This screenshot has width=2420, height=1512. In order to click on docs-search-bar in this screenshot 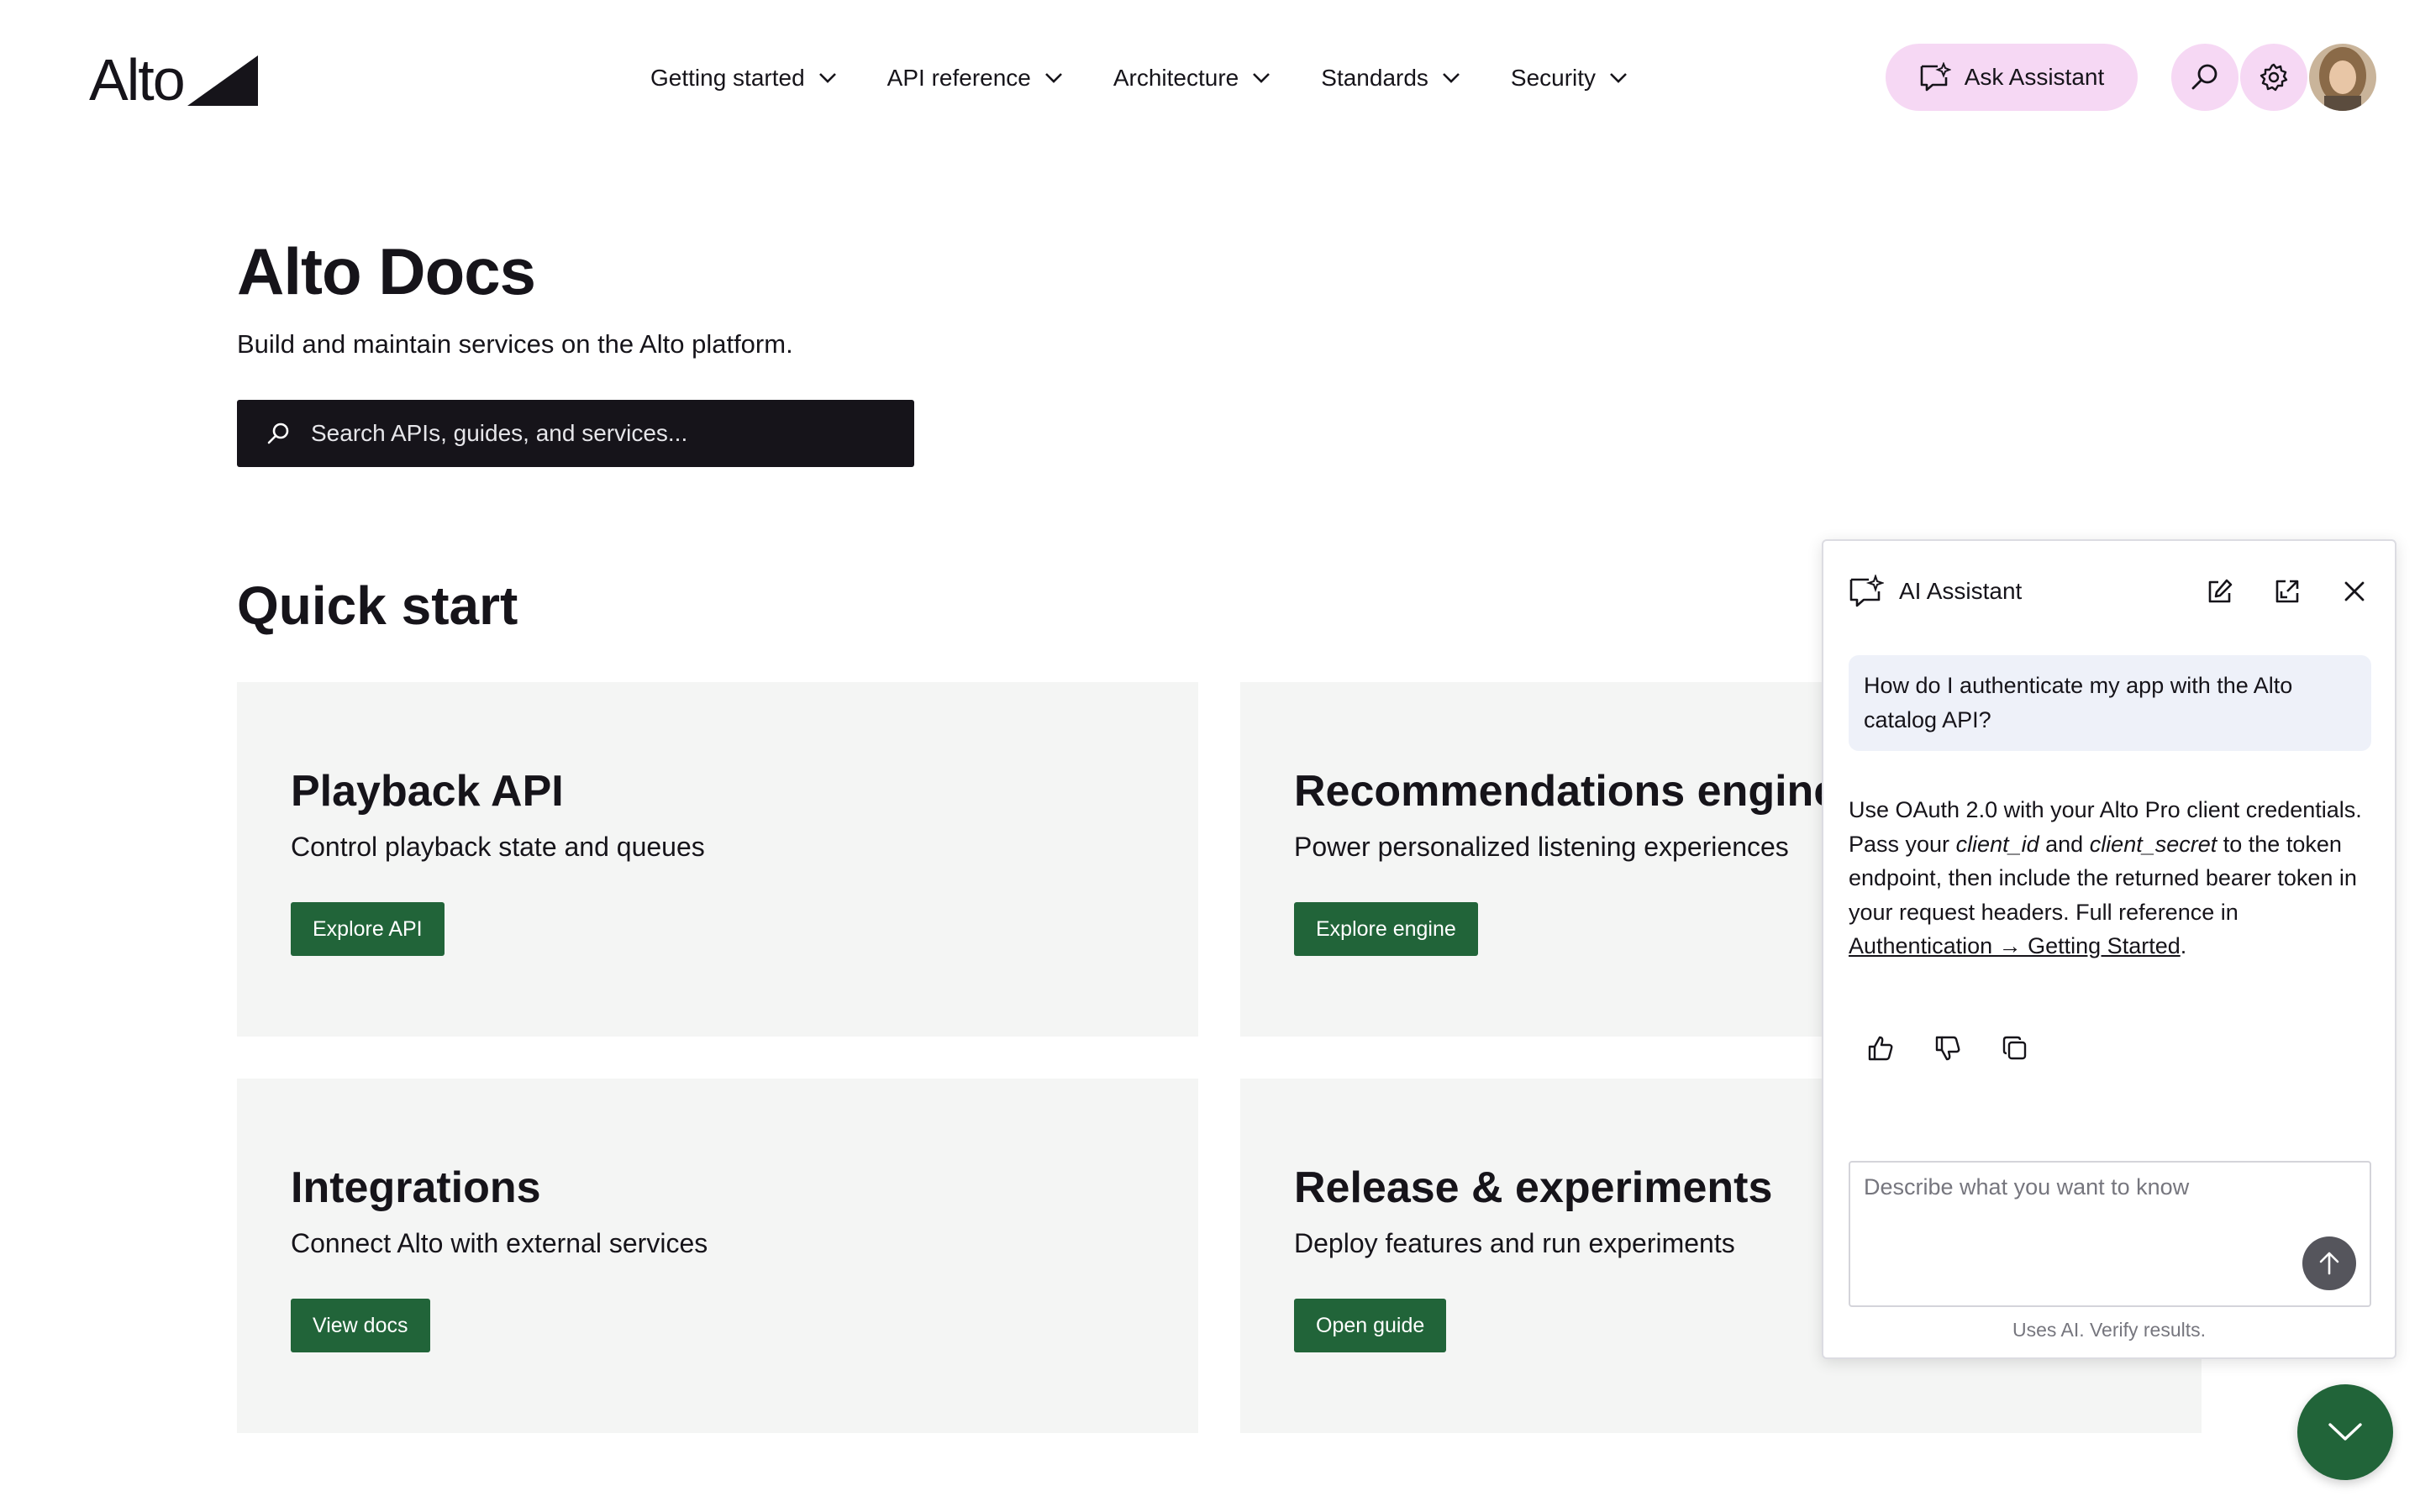, I will do `click(575, 433)`.